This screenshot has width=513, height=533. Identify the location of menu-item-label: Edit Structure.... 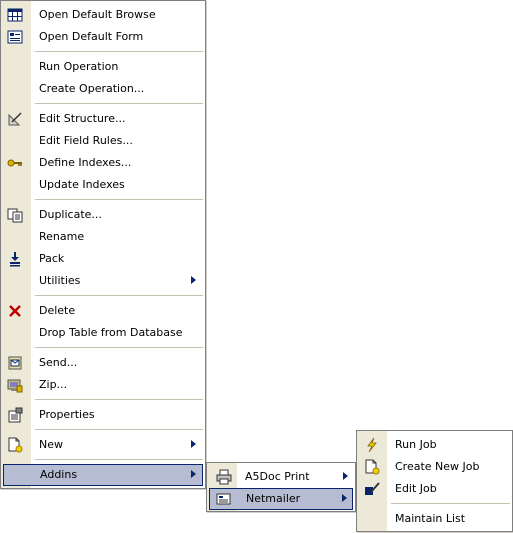
(82, 118).